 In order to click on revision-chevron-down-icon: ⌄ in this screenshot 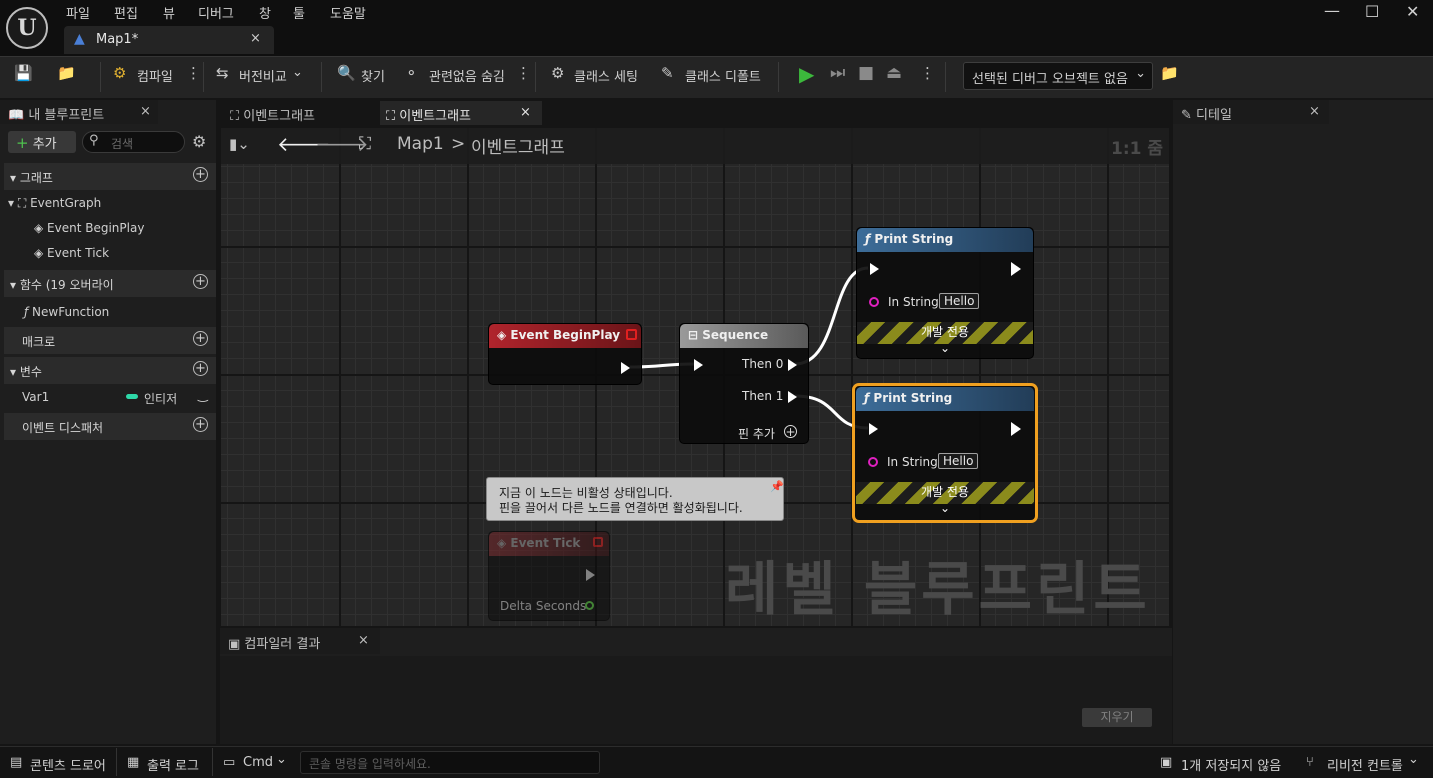, I will do `click(1413, 759)`.